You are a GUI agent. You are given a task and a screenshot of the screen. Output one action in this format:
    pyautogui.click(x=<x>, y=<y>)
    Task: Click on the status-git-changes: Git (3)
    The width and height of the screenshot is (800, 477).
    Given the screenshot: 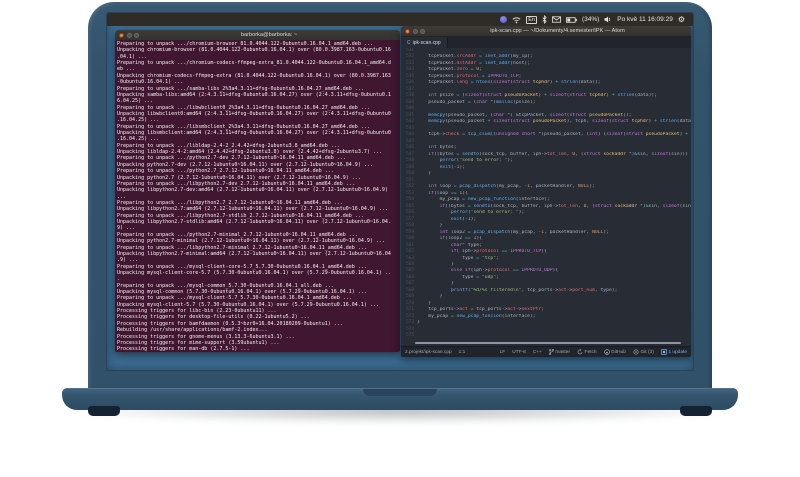 What is the action you would take?
    pyautogui.click(x=643, y=352)
    